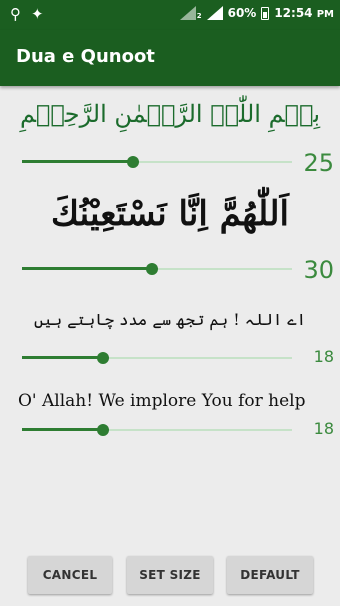 The height and width of the screenshot is (606, 340). What do you see at coordinates (318, 163) in the screenshot?
I see `bismillah-size-value: 25` at bounding box center [318, 163].